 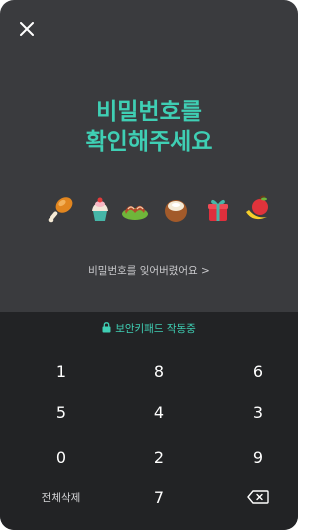 I want to click on key-1: 1, so click(x=61, y=371).